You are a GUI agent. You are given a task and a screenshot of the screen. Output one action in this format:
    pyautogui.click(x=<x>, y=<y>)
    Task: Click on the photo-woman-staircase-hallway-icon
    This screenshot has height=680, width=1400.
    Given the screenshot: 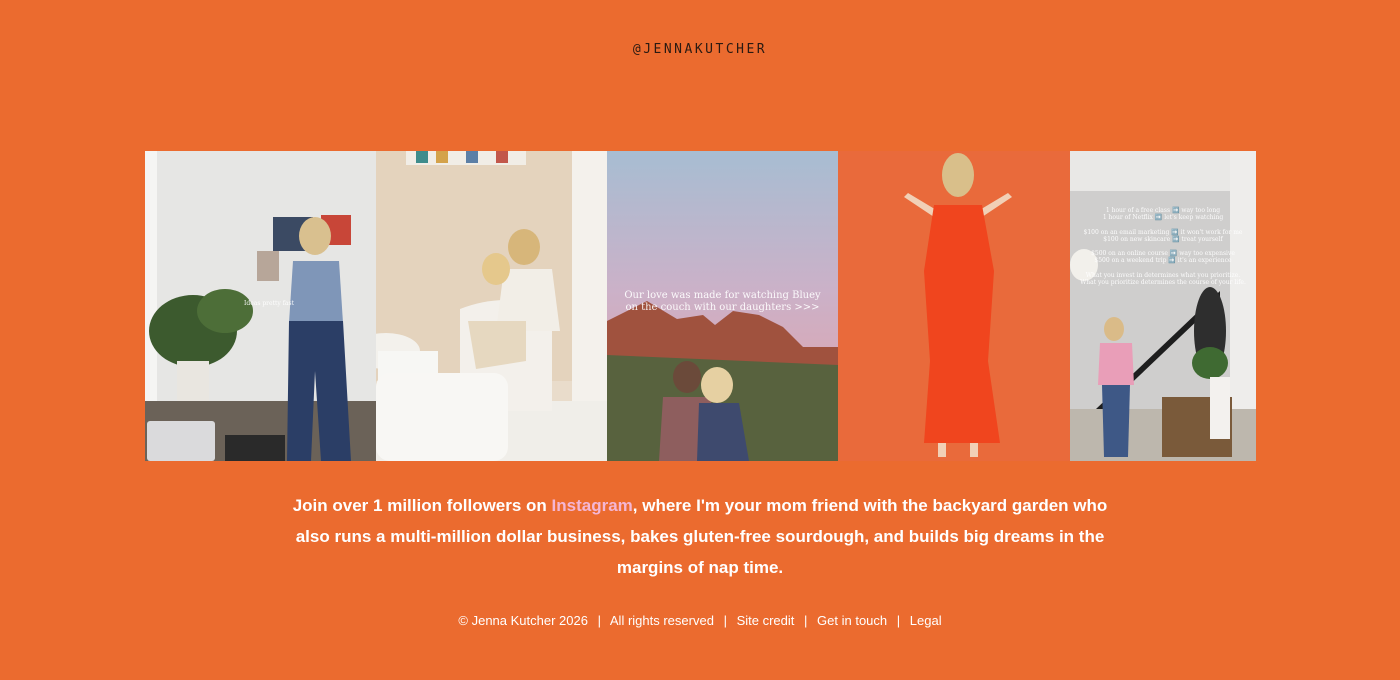 What is the action you would take?
    pyautogui.click(x=1163, y=306)
    